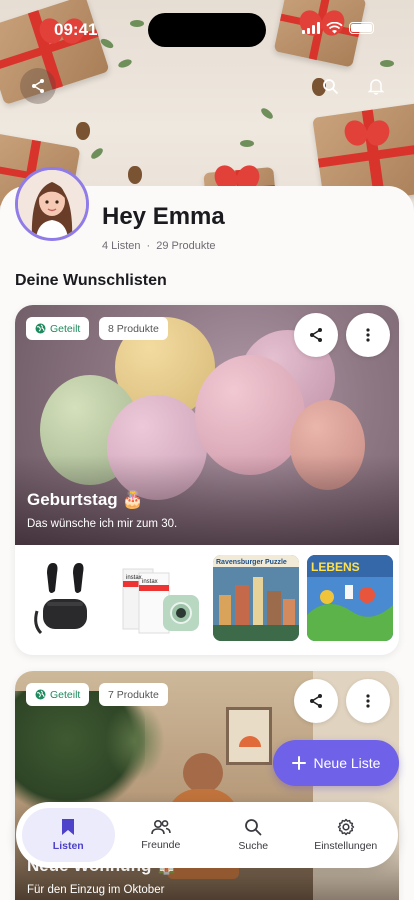  What do you see at coordinates (160, 601) in the screenshot?
I see `instax-camera-image: instax instax` at bounding box center [160, 601].